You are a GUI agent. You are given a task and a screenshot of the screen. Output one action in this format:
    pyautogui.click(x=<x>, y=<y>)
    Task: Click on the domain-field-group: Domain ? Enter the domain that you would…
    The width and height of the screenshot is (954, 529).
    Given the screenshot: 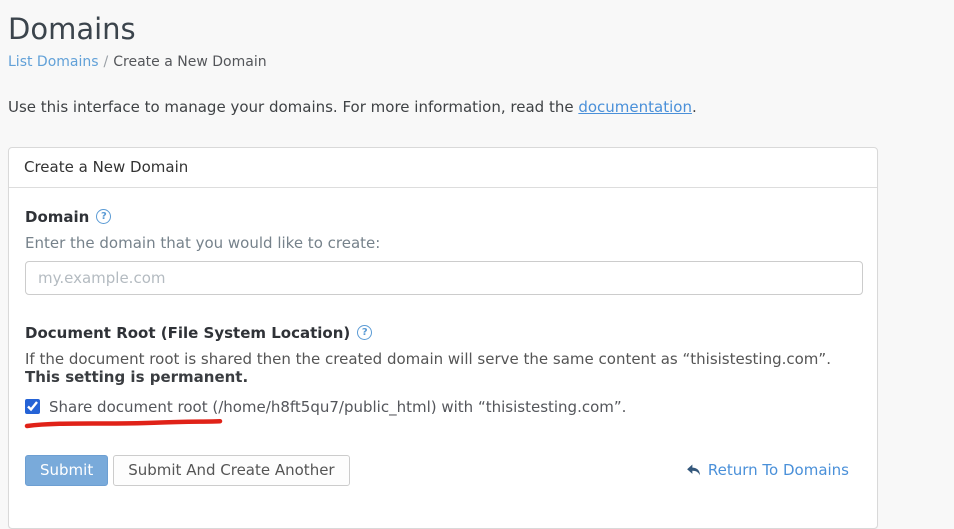 What is the action you would take?
    pyautogui.click(x=444, y=251)
    